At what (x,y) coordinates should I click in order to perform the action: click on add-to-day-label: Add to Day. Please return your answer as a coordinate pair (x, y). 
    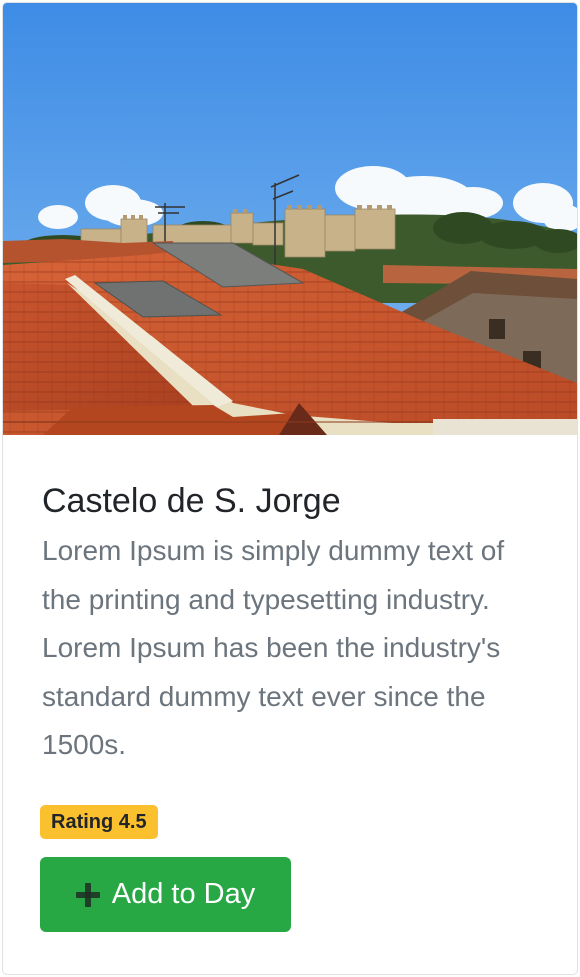
    Looking at the image, I should click on (183, 894).